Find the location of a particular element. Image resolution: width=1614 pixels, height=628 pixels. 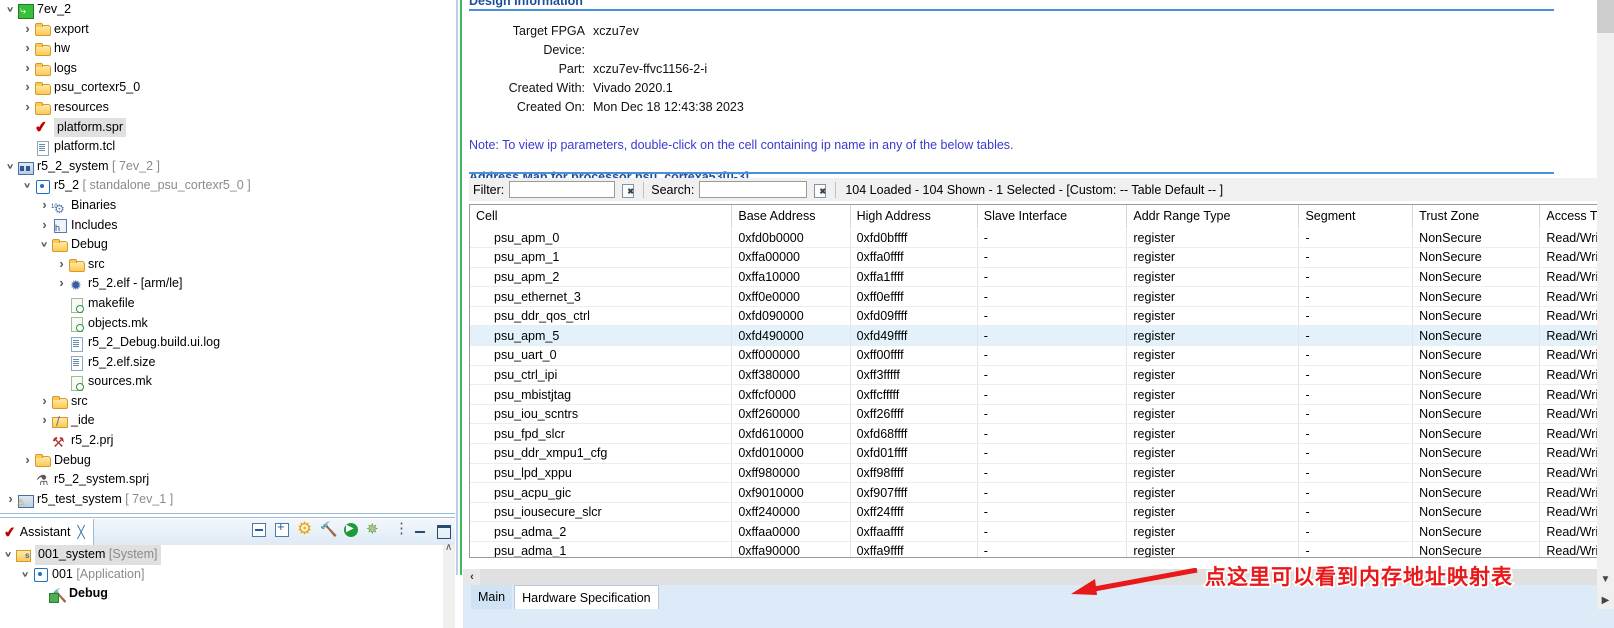

run-icon is located at coordinates (351, 530).